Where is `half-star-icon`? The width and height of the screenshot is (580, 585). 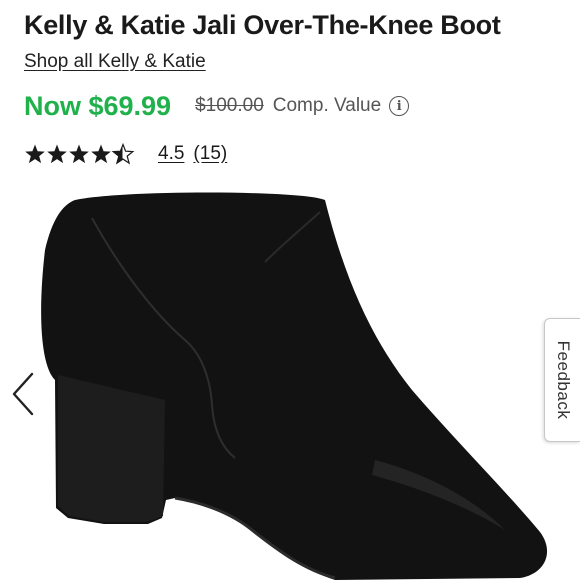
half-star-icon is located at coordinates (123, 153).